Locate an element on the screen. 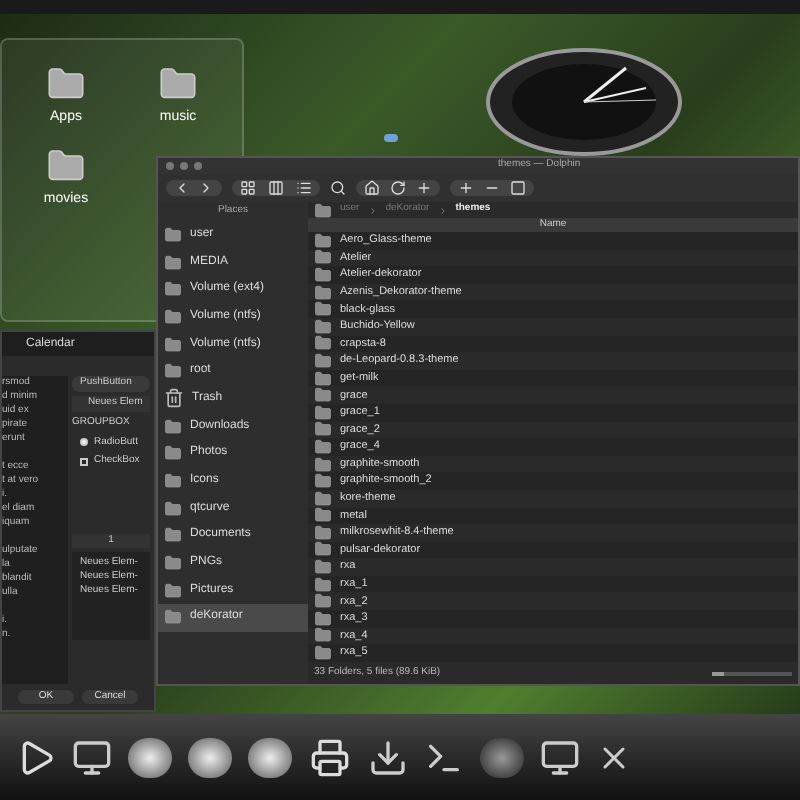  reload-icon is located at coordinates (398, 188).